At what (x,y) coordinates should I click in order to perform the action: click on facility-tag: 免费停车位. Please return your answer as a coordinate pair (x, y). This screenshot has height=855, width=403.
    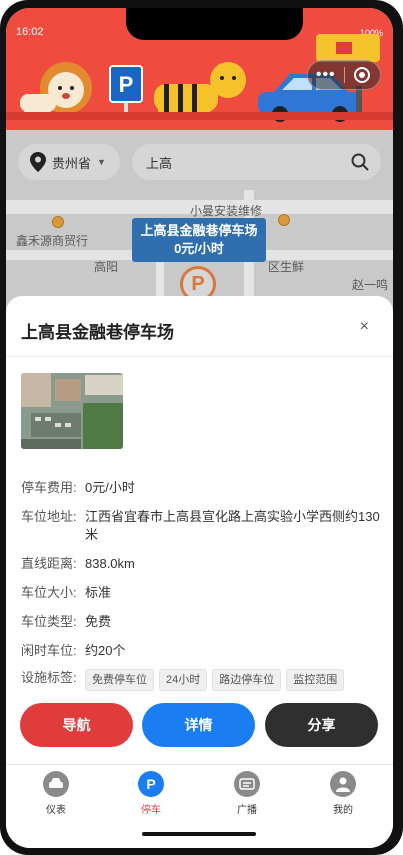
    Looking at the image, I should click on (119, 680).